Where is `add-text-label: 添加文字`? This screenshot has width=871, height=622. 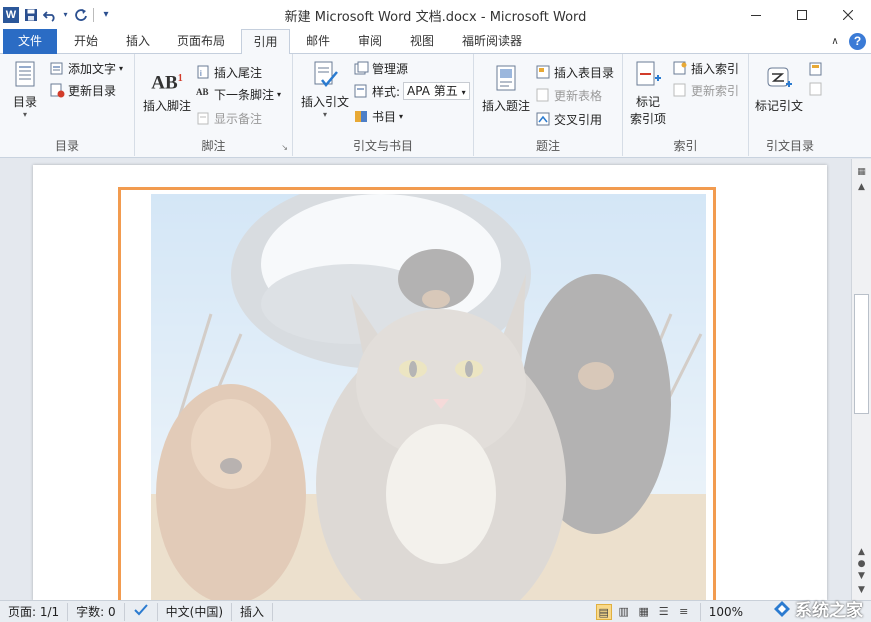 add-text-label: 添加文字 is located at coordinates (92, 69).